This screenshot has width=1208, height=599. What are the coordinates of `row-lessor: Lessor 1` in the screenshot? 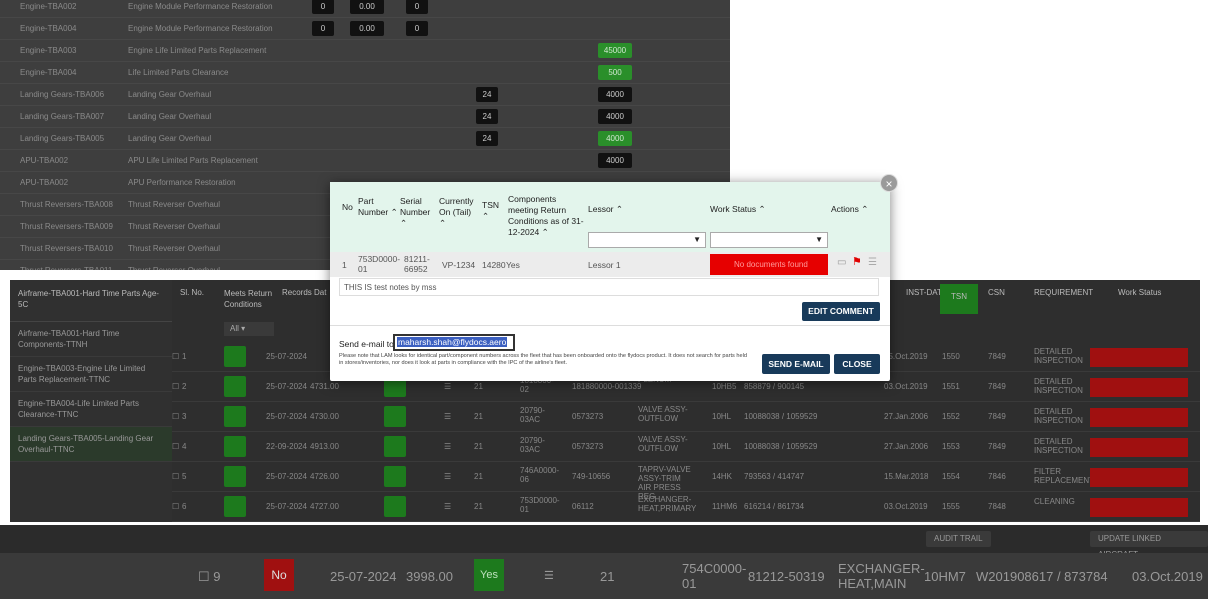 It's located at (604, 265).